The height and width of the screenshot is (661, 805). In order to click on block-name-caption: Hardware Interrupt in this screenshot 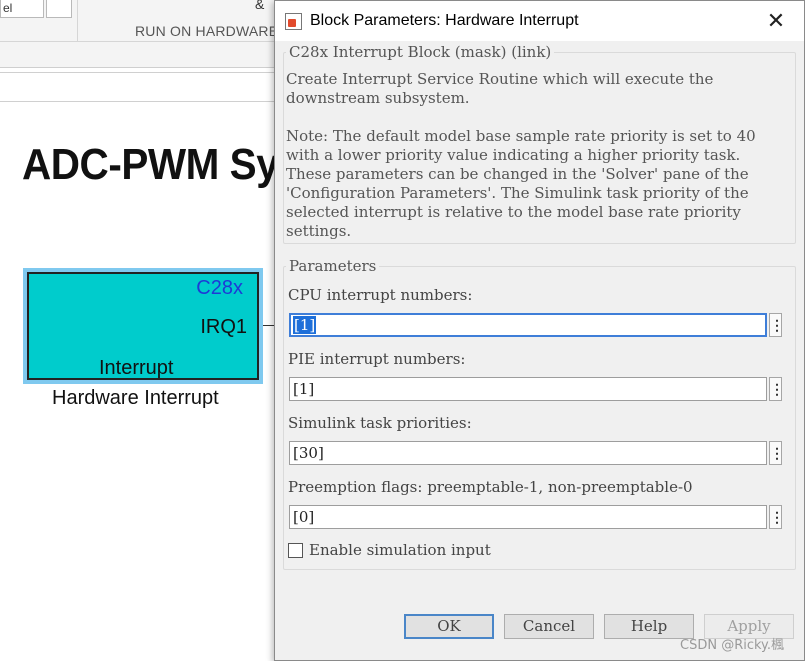, I will do `click(135, 398)`.